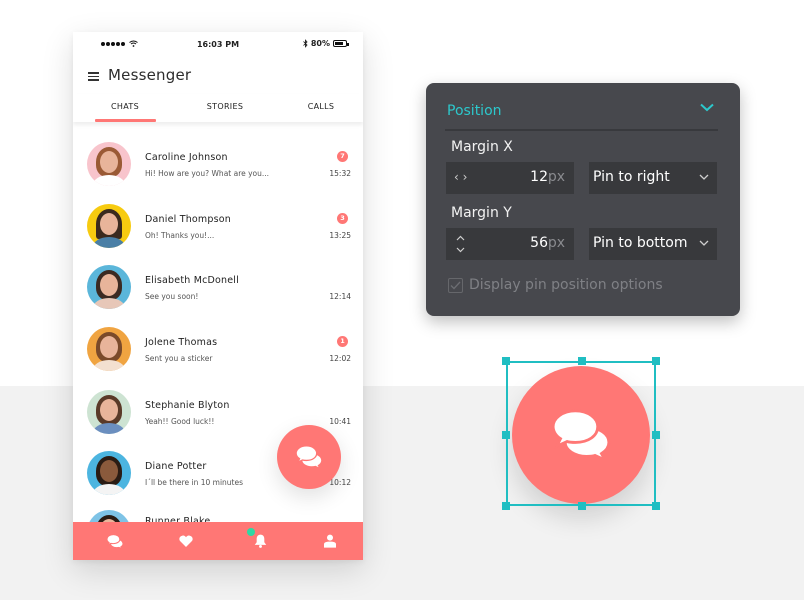 This screenshot has height=600, width=804. I want to click on nav-chats, so click(115, 541).